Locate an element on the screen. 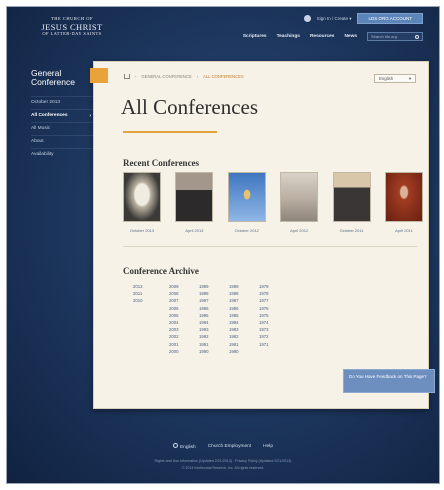  footer-language-link: English is located at coordinates (184, 446).